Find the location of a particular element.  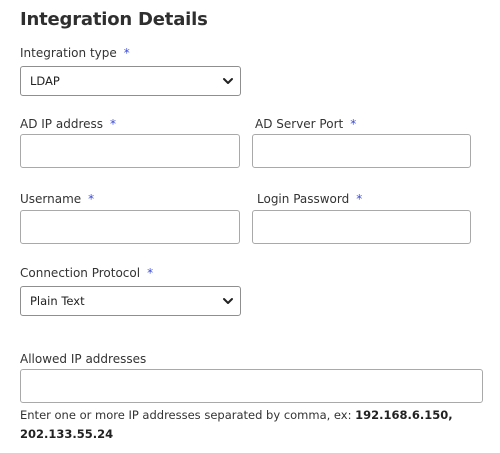

connection-protocol-label-text: Connection Protocol is located at coordinates (80, 273).